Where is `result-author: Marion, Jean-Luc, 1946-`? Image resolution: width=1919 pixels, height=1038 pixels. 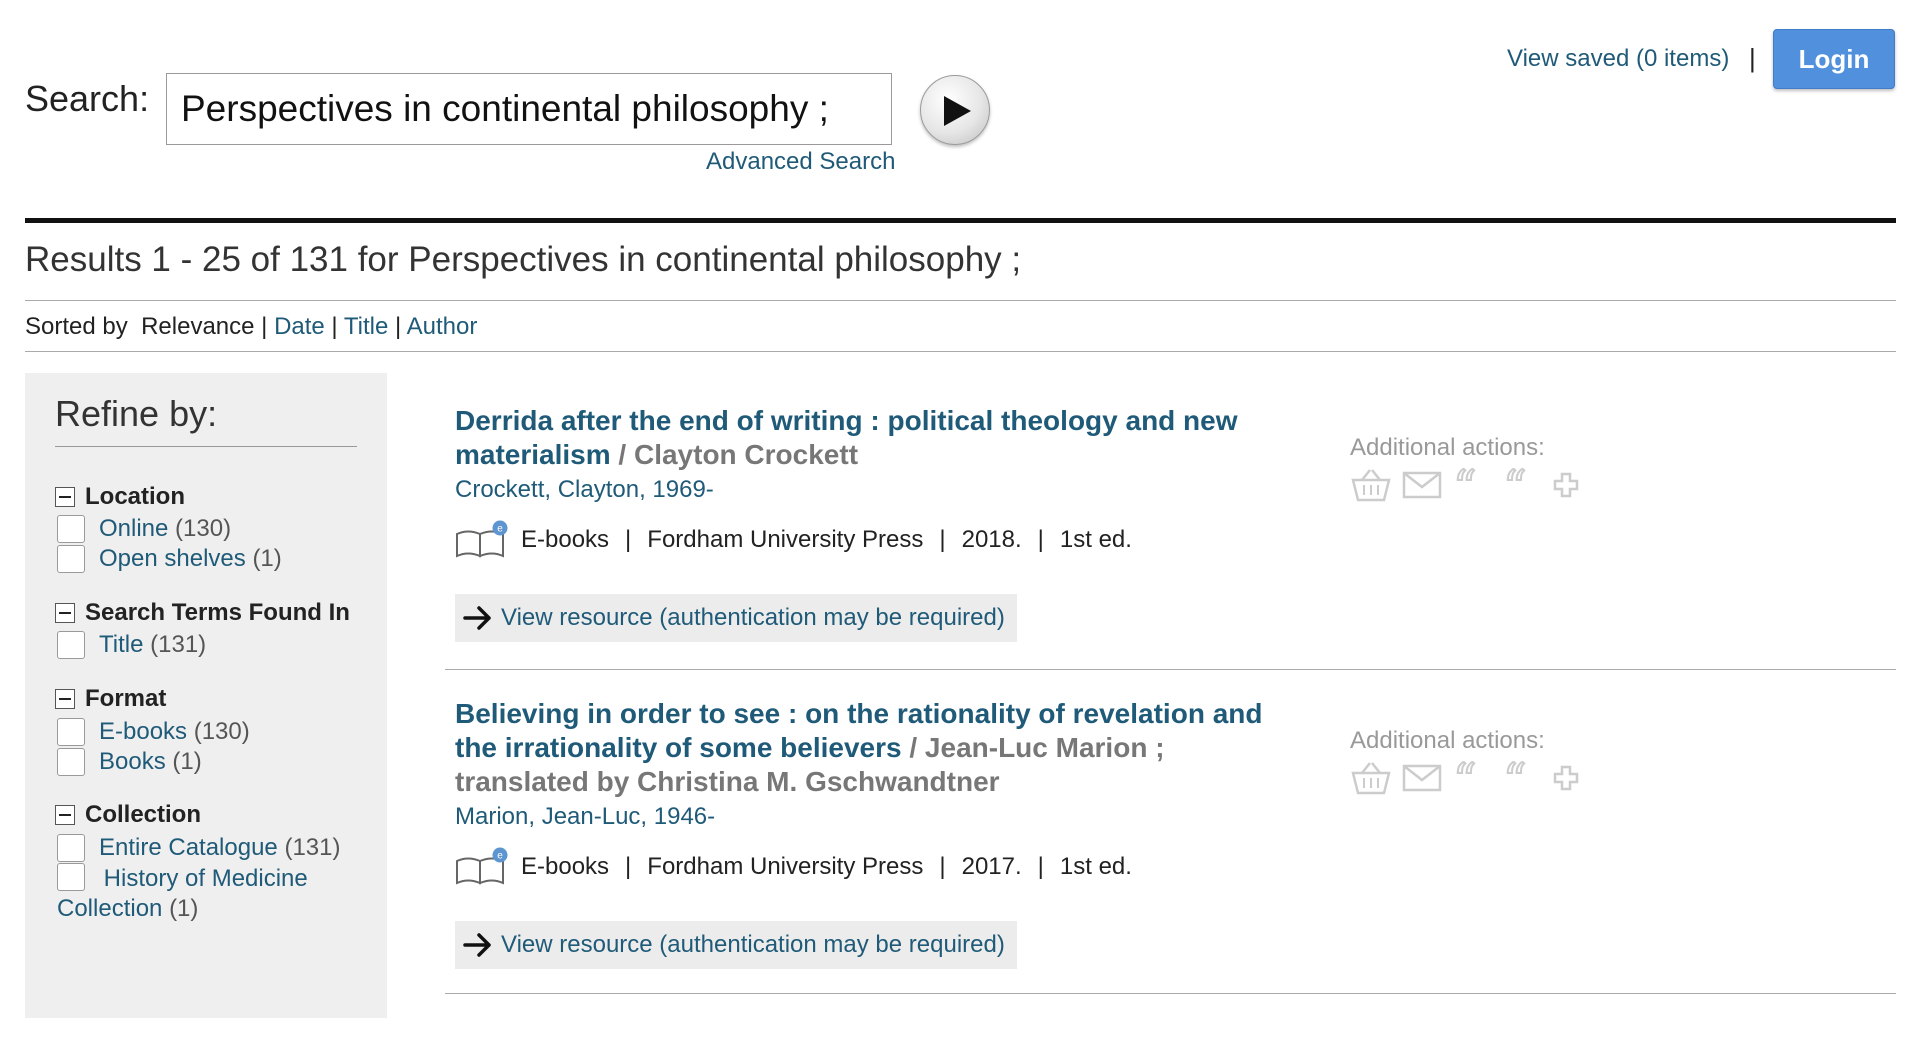
result-author: Marion, Jean-Luc, 1946- is located at coordinates (1175, 817).